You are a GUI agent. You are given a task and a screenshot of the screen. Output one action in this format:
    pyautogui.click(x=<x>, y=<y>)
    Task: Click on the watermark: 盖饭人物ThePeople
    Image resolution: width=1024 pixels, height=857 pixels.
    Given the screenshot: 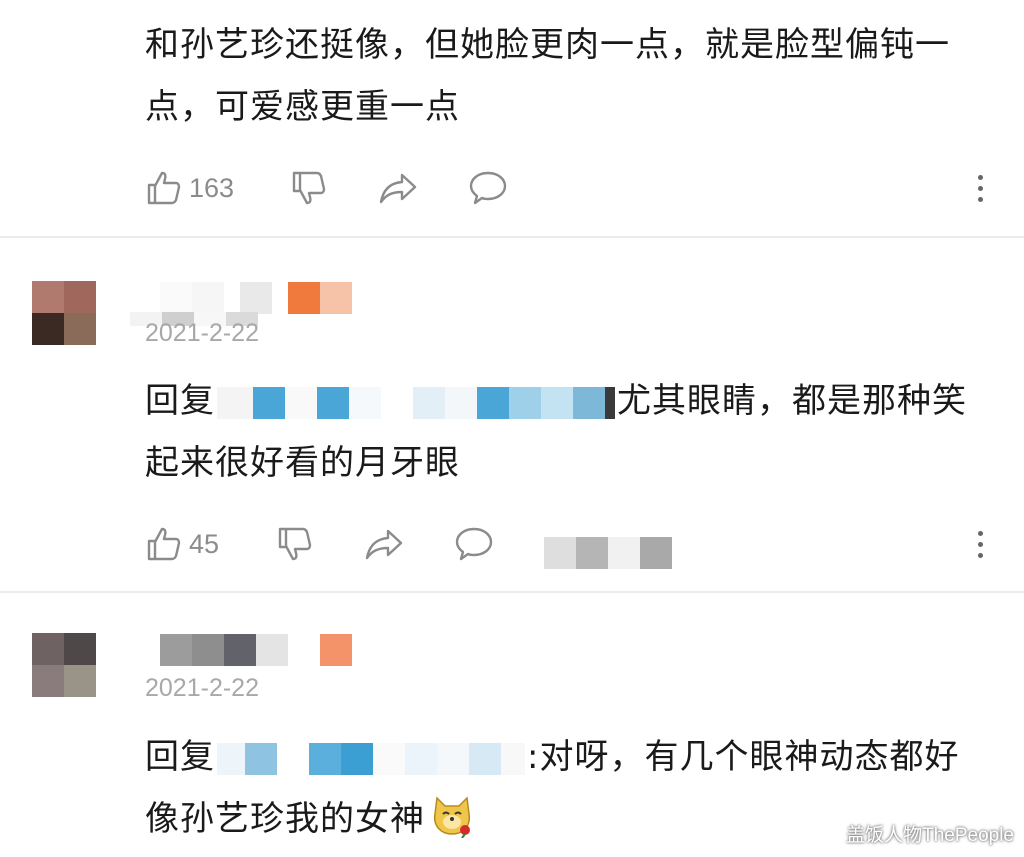 What is the action you would take?
    pyautogui.click(x=930, y=835)
    